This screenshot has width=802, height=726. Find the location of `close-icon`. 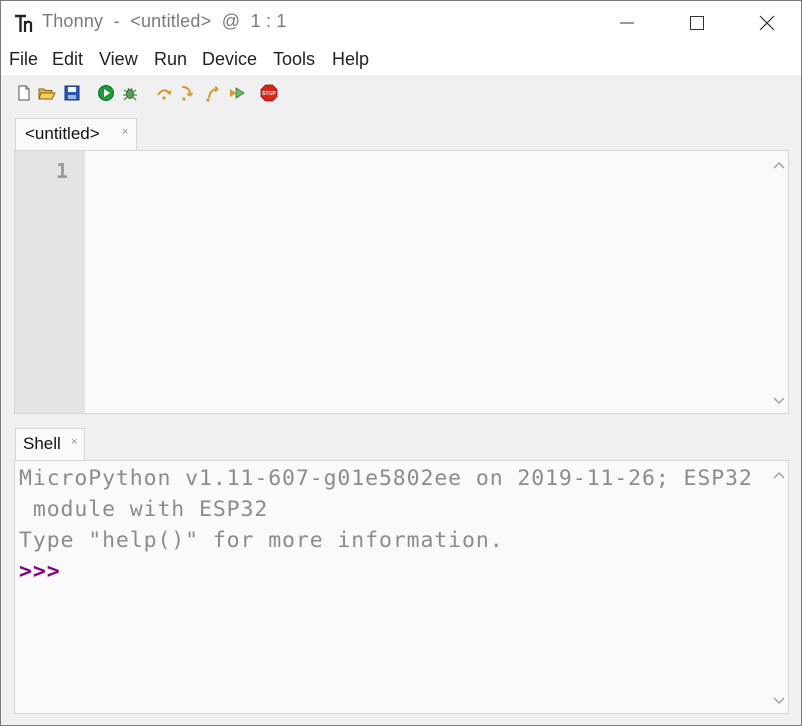

close-icon is located at coordinates (767, 23).